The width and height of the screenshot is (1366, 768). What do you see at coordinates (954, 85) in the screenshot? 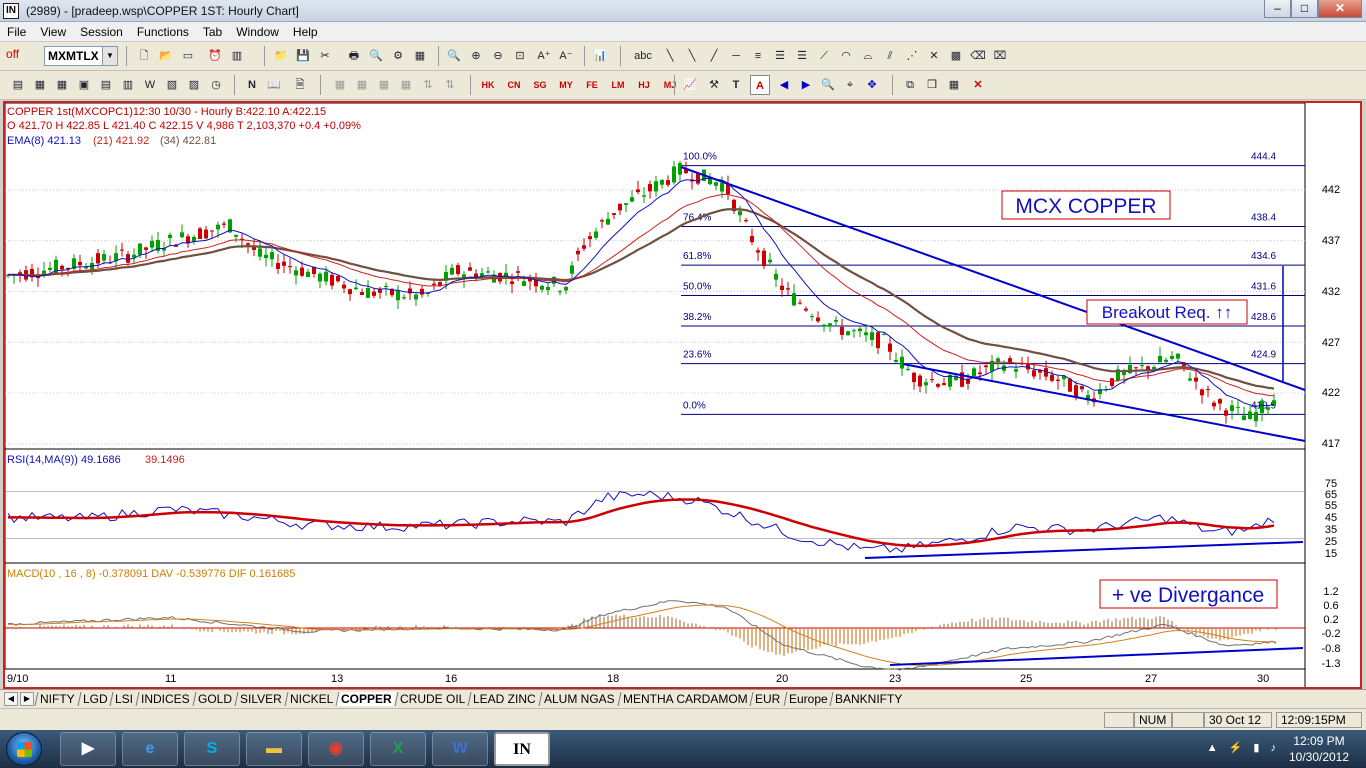
I see `tile-icon: ▦` at bounding box center [954, 85].